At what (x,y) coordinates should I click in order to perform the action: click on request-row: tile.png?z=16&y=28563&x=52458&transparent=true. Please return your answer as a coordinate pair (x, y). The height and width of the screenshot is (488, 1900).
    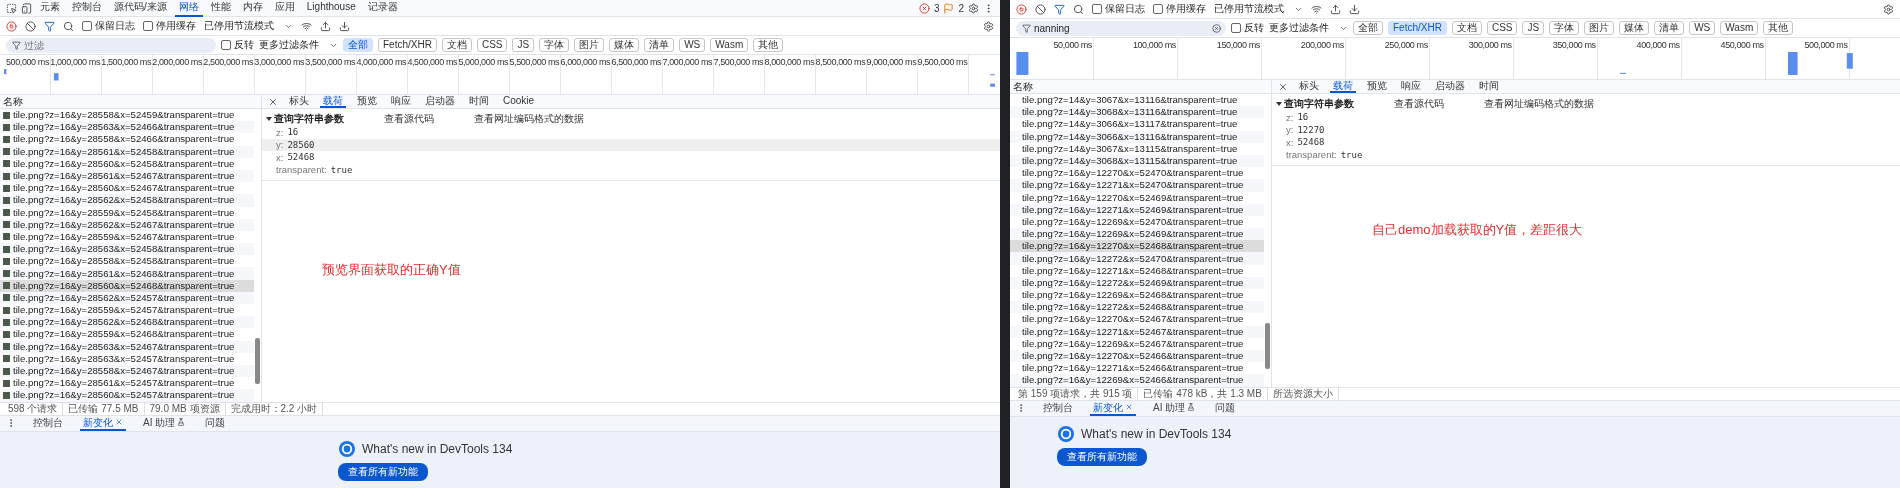
    Looking at the image, I should click on (127, 249).